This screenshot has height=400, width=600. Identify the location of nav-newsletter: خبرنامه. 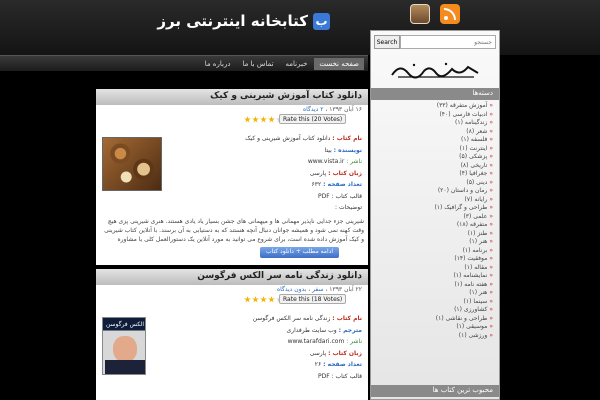
(297, 64).